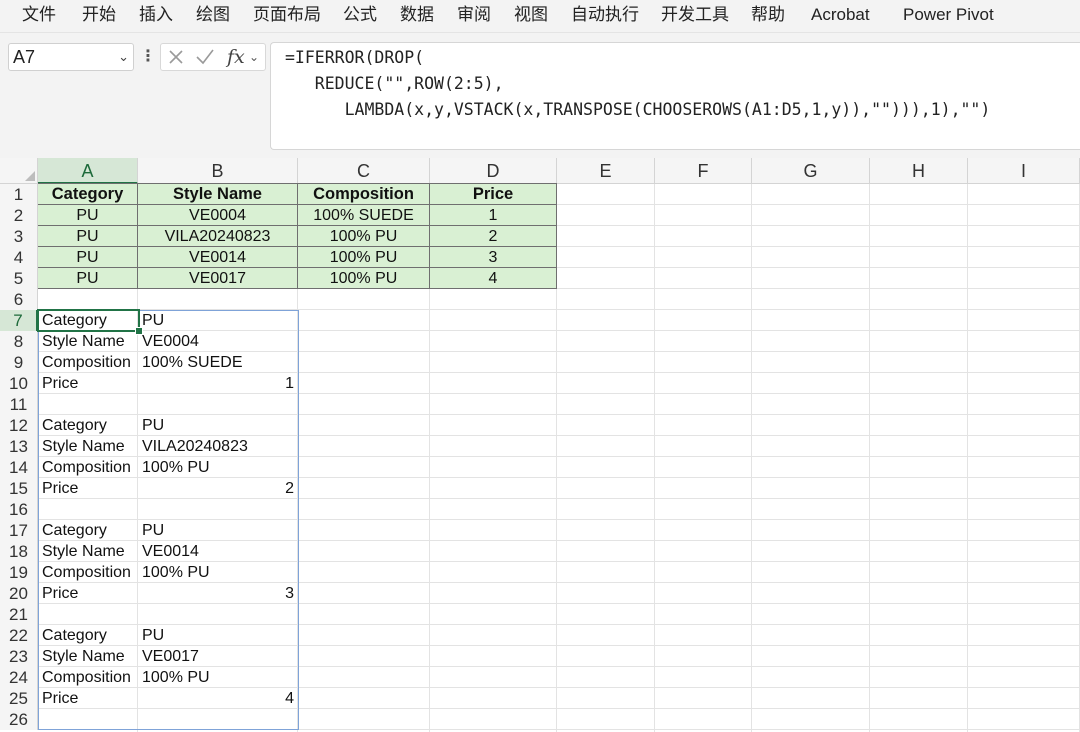 The height and width of the screenshot is (732, 1080). I want to click on menu-item: Acrobat, so click(840, 15).